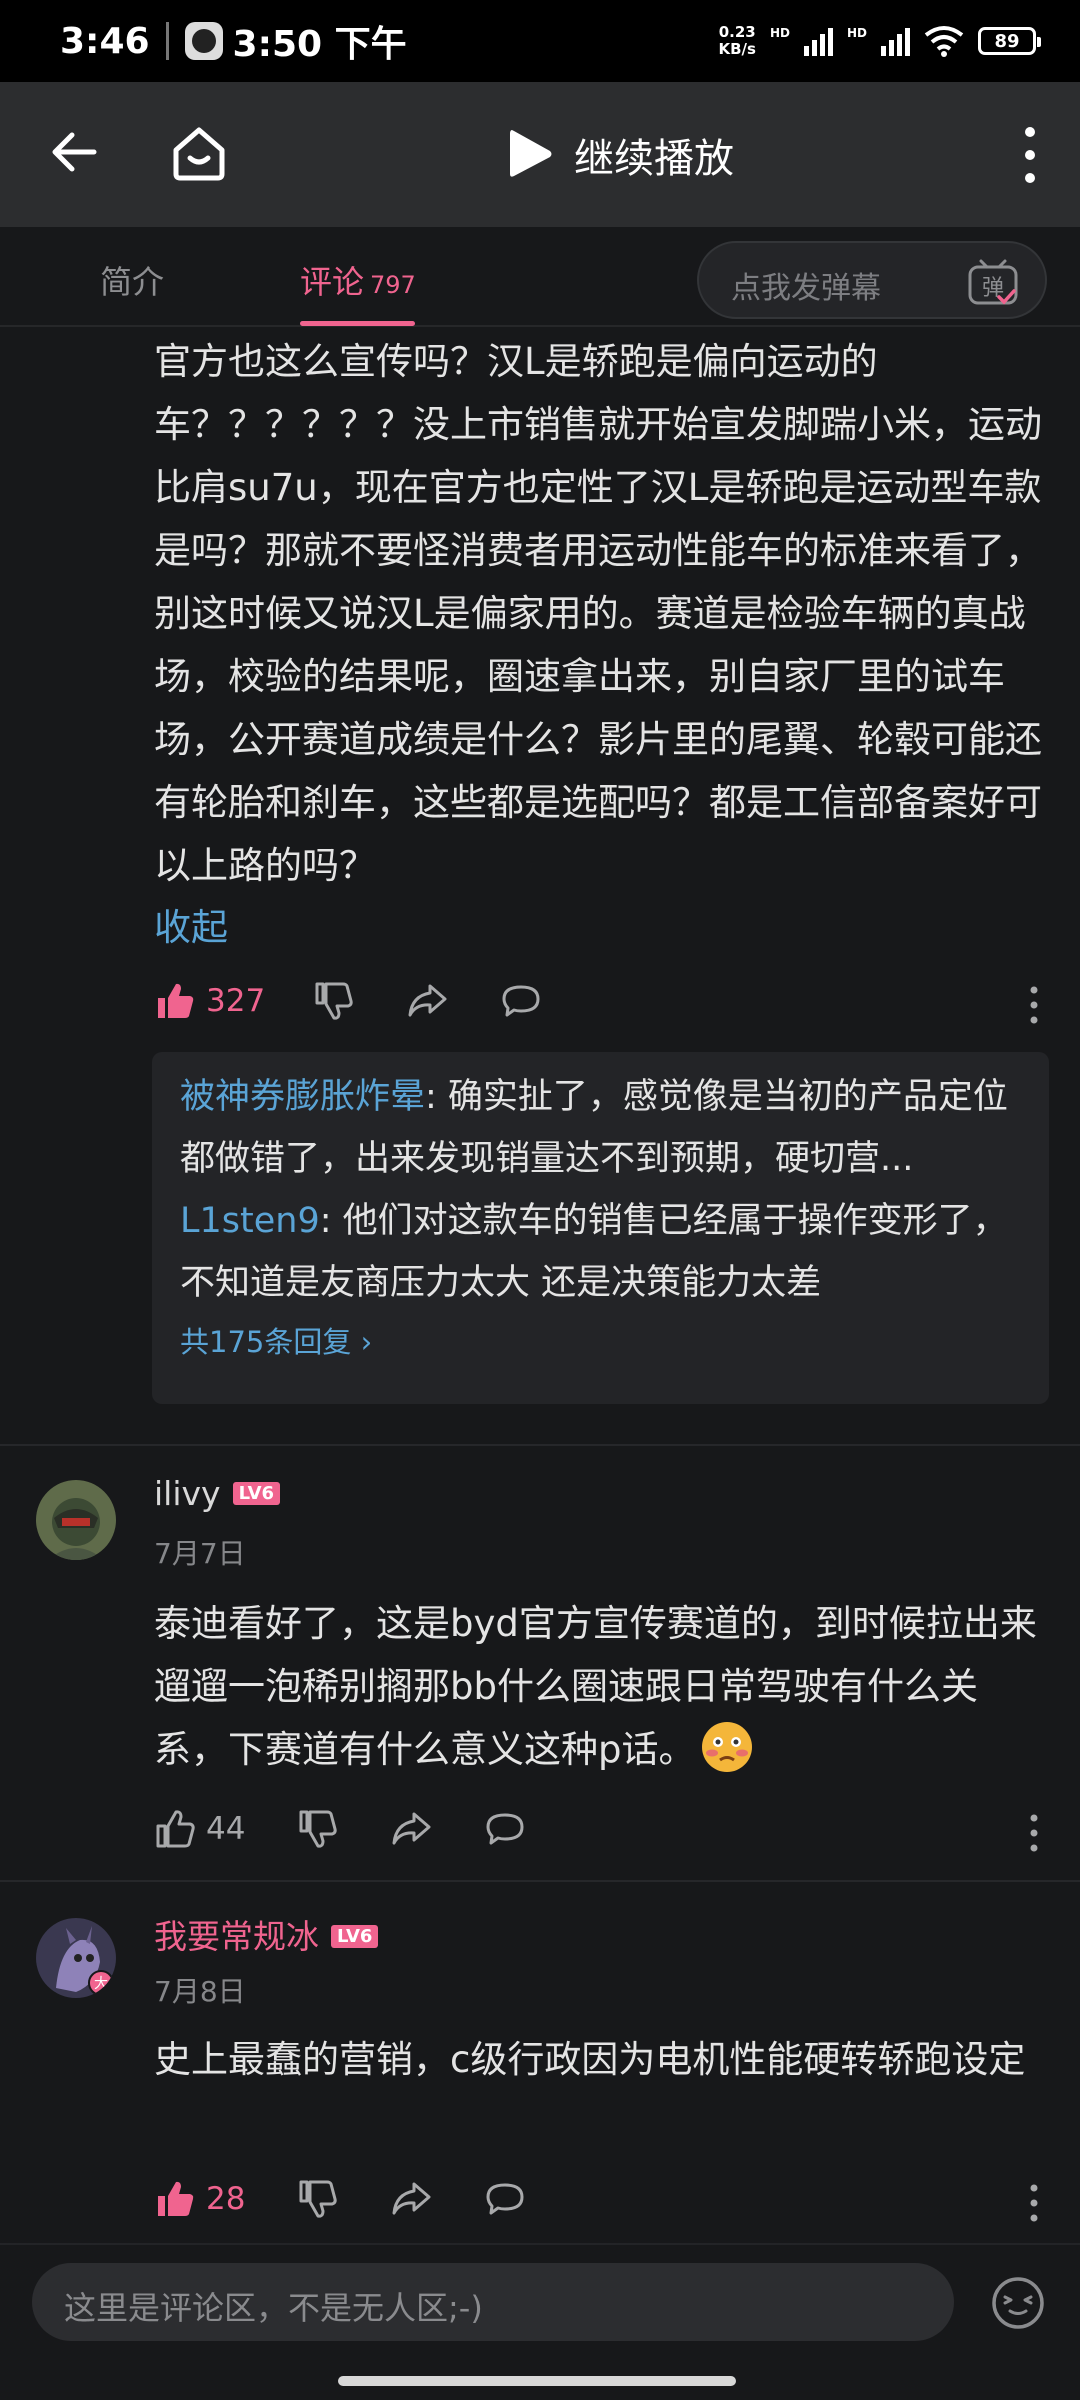 This screenshot has width=1080, height=2400. I want to click on tab-bar: 简介 评论 797 点我发弹幕 弹, so click(540, 277).